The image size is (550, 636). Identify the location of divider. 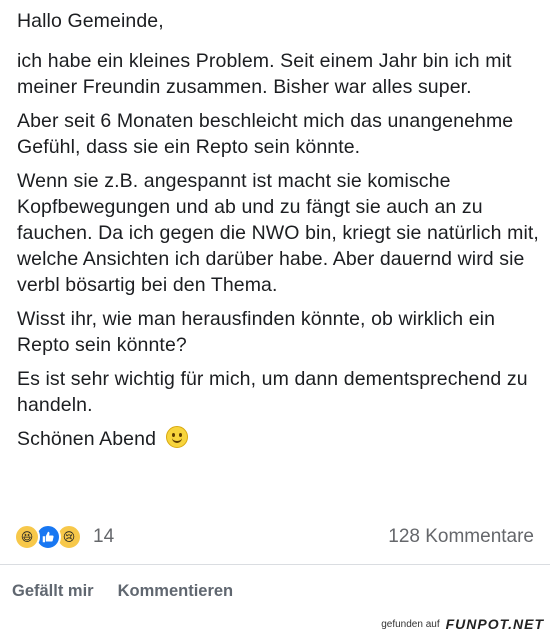
(275, 564).